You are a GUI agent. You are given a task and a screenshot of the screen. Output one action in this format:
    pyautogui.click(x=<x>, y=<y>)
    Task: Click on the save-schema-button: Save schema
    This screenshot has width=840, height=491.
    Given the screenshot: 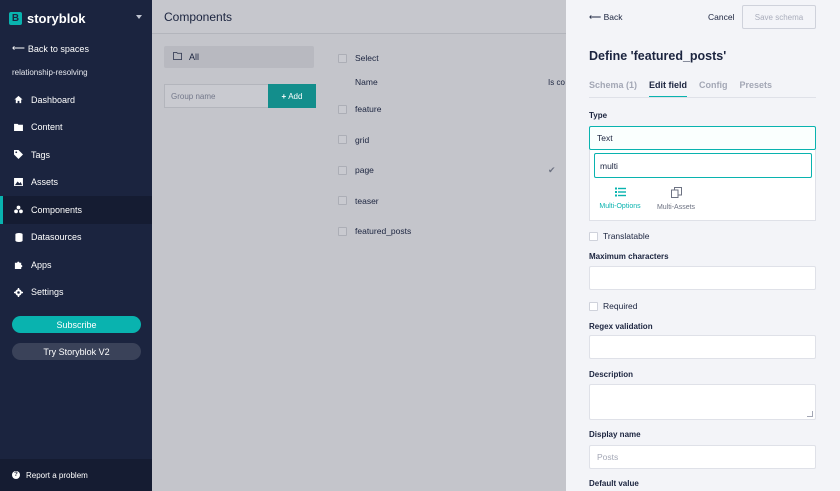 What is the action you would take?
    pyautogui.click(x=779, y=17)
    